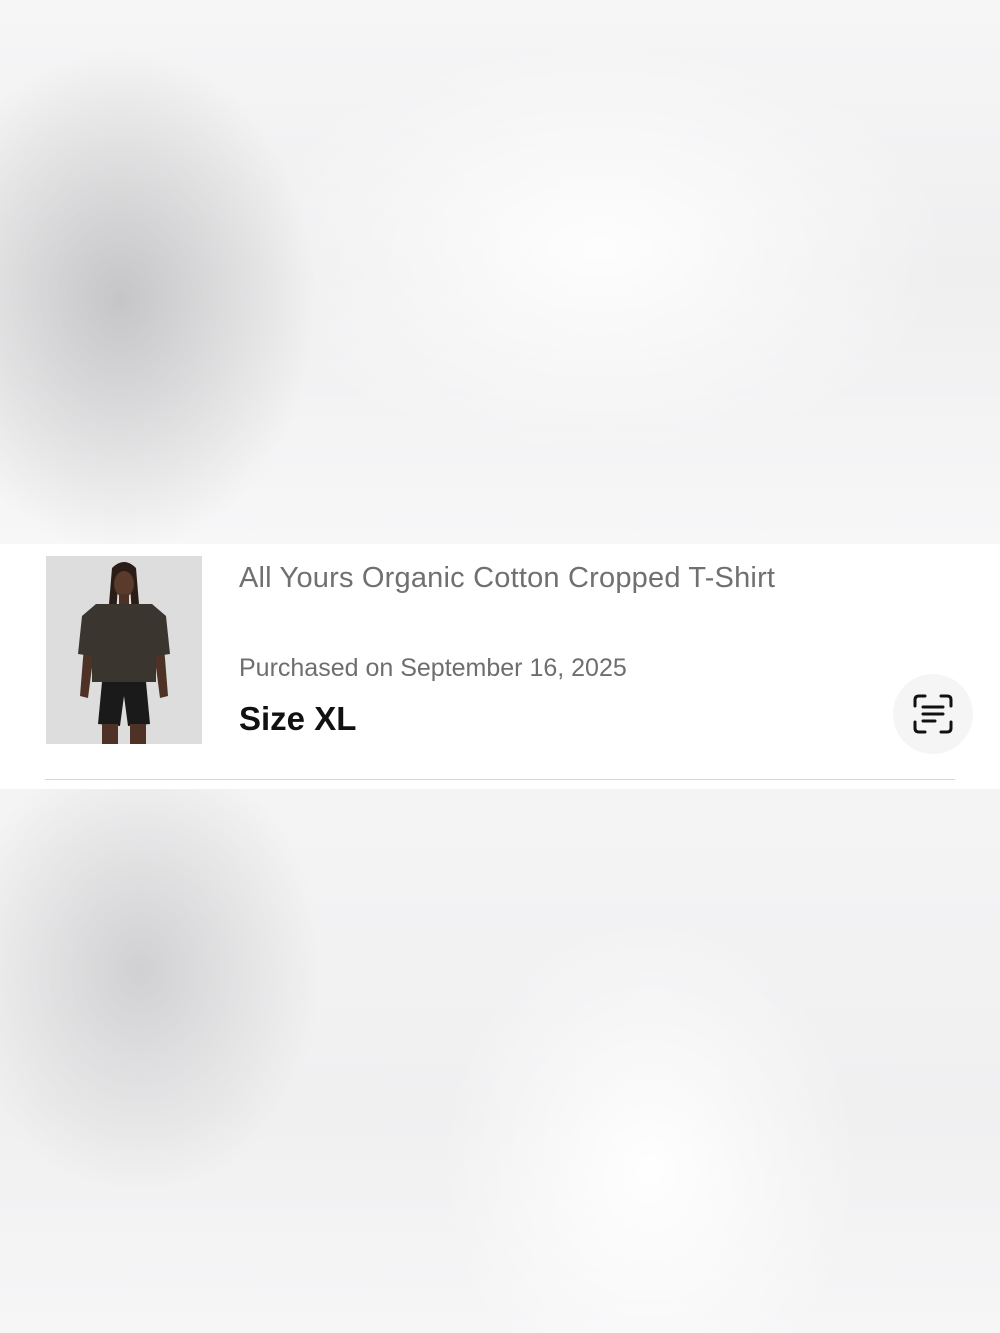 The height and width of the screenshot is (1333, 1000). I want to click on product-thumbnail, so click(124, 650).